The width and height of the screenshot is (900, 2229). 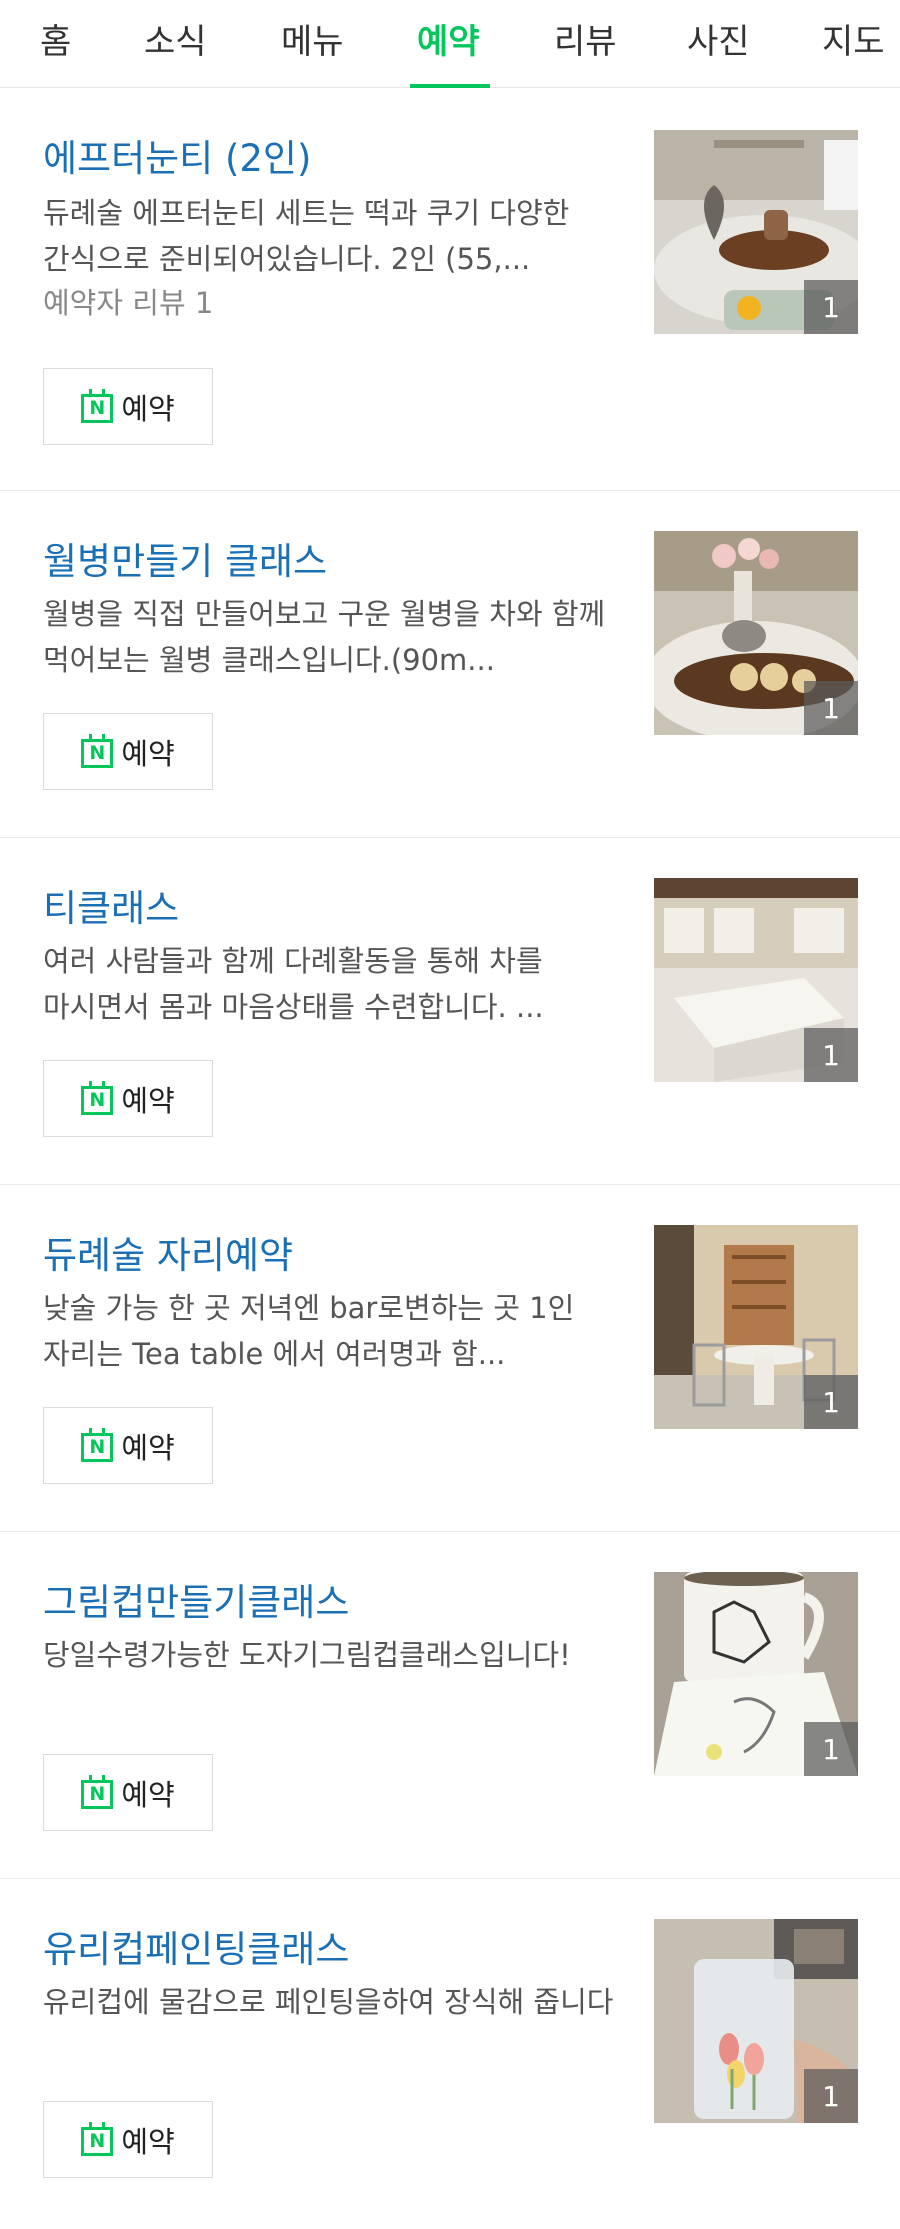 What do you see at coordinates (111, 905) in the screenshot?
I see `item-title: 티클래스` at bounding box center [111, 905].